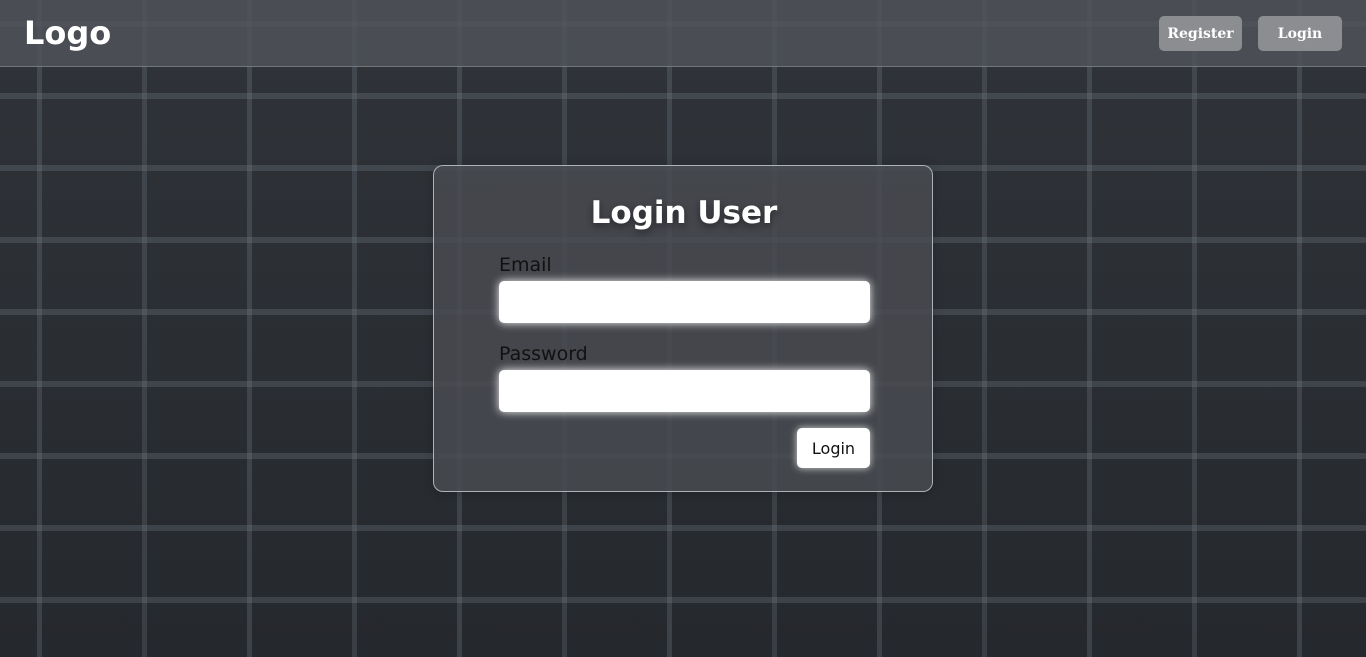 The image size is (1366, 657). What do you see at coordinates (543, 354) in the screenshot?
I see `password-label: Password` at bounding box center [543, 354].